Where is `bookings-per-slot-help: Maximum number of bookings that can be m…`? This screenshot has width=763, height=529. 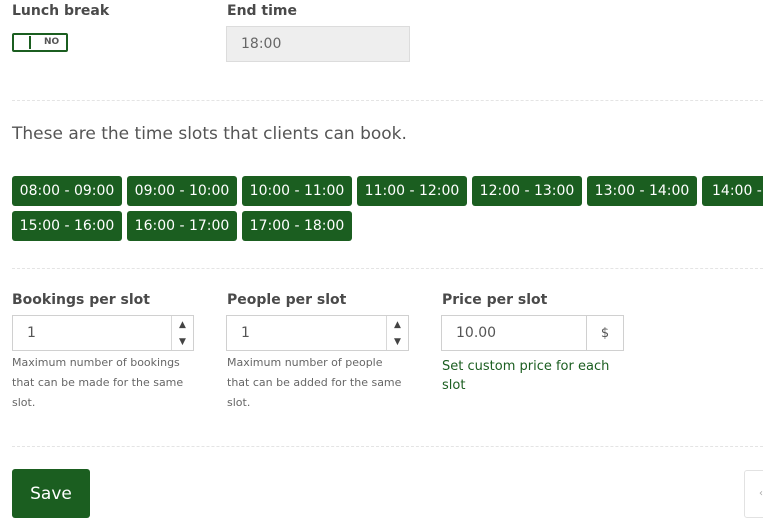
bookings-per-slot-help: Maximum number of bookings that can be m… is located at coordinates (98, 382).